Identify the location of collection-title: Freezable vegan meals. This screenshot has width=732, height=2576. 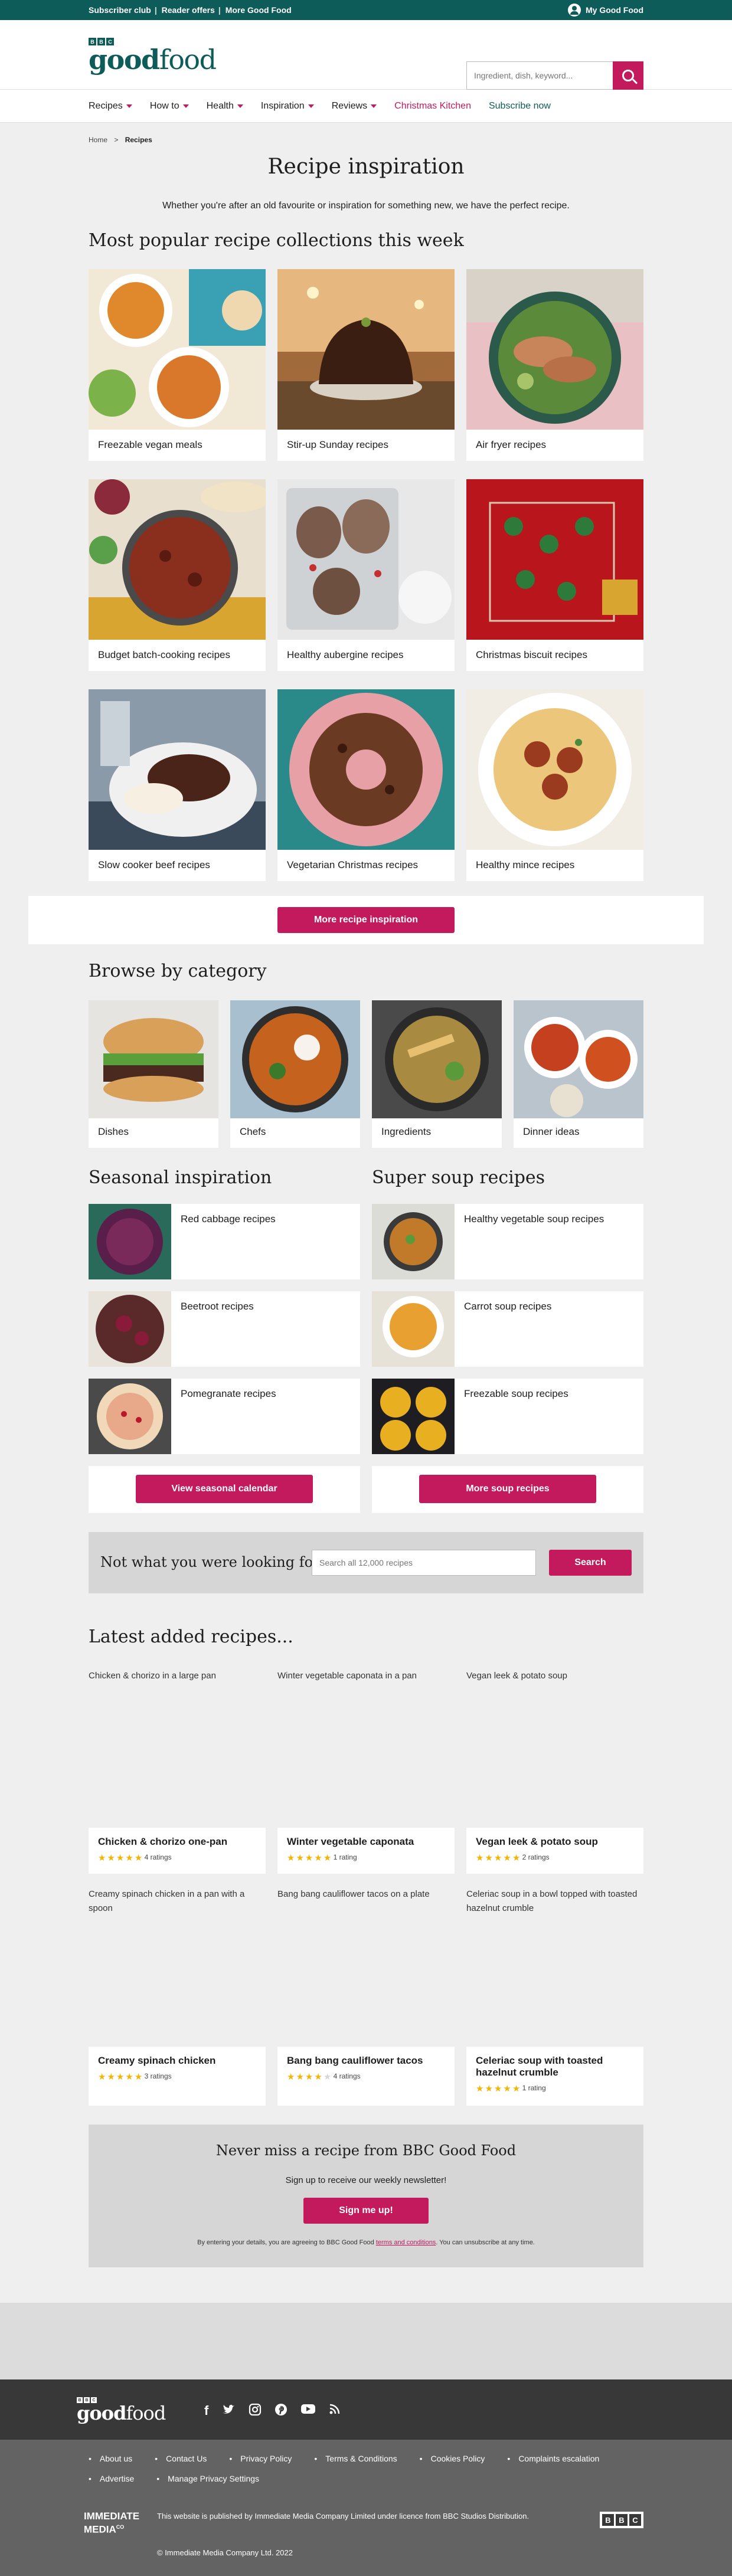
(150, 445).